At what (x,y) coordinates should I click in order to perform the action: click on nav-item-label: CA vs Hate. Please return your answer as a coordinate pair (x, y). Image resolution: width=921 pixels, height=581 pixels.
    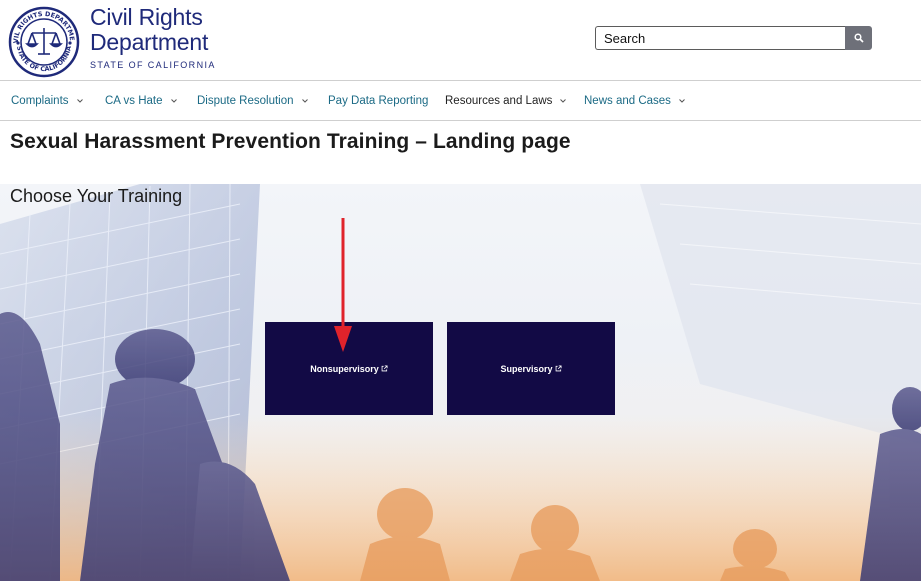
    Looking at the image, I should click on (134, 100).